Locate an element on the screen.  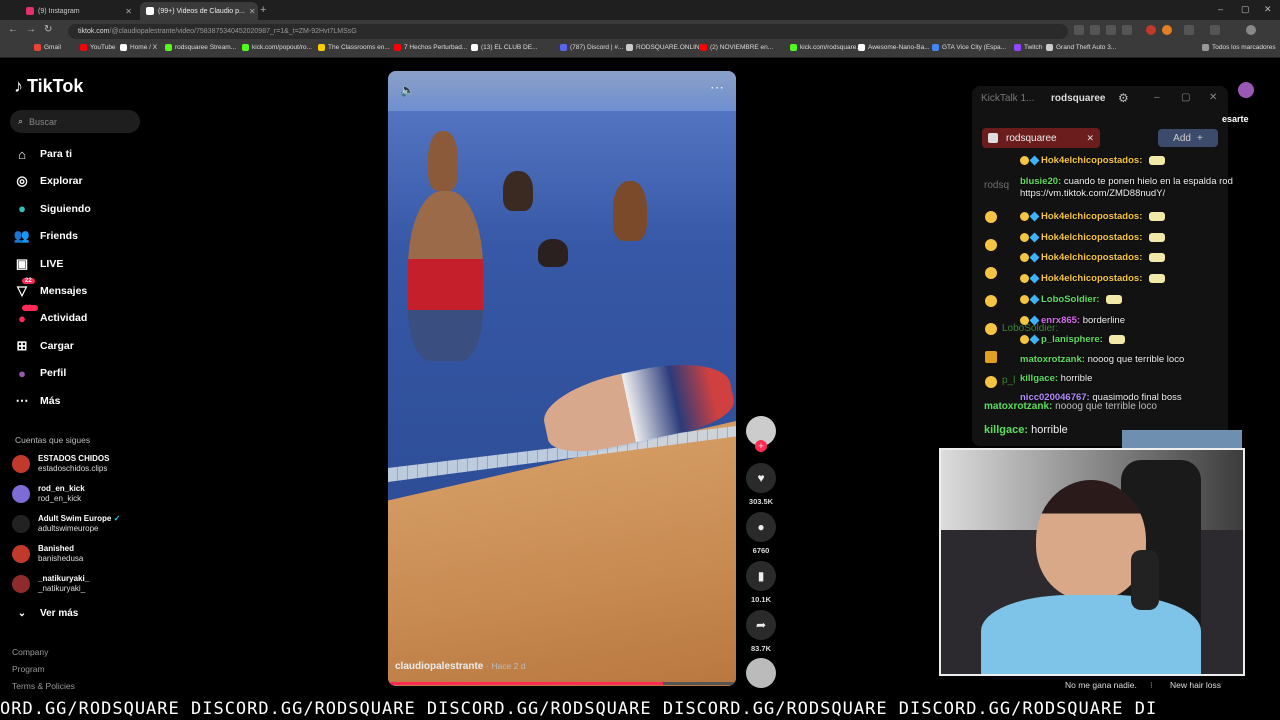
follow-plus-icon: + is located at coordinates (761, 446).